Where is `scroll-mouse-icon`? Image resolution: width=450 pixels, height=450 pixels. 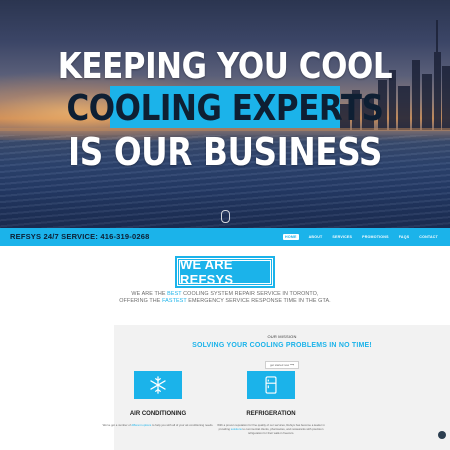 scroll-mouse-icon is located at coordinates (225, 216).